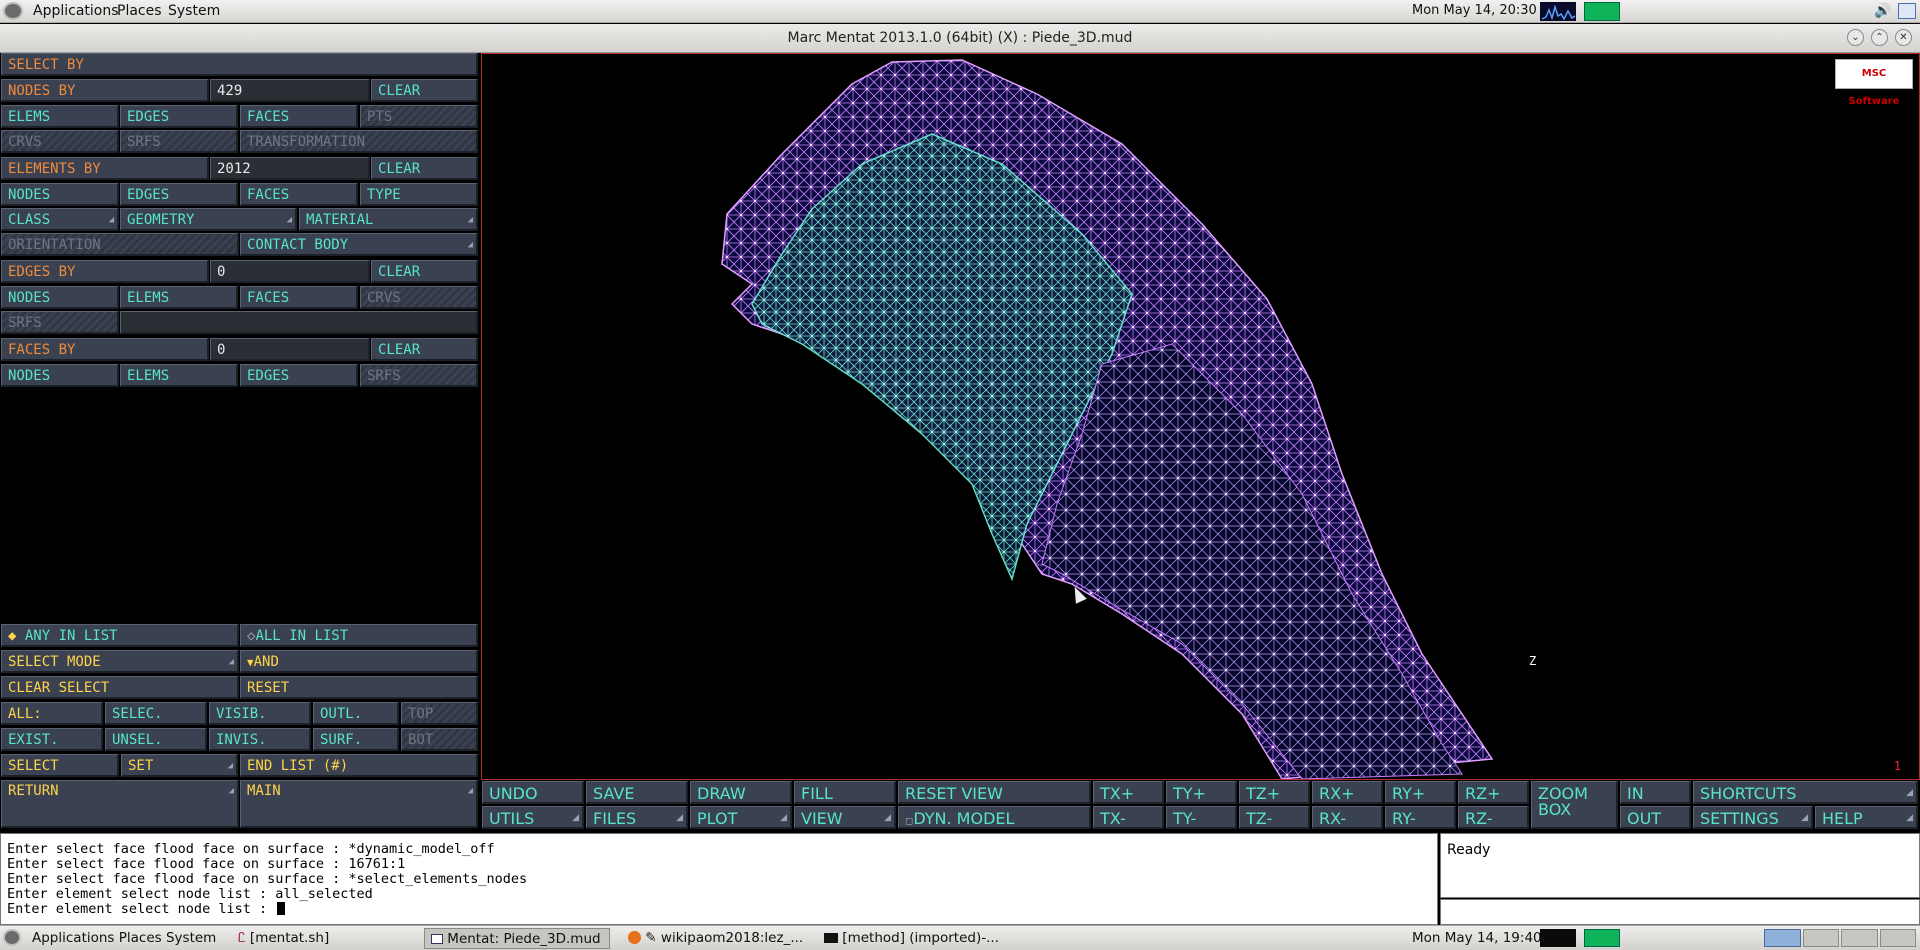 This screenshot has height=950, width=1920. Describe the element at coordinates (60, 765) in the screenshot. I see `select-button: SELECT` at that location.